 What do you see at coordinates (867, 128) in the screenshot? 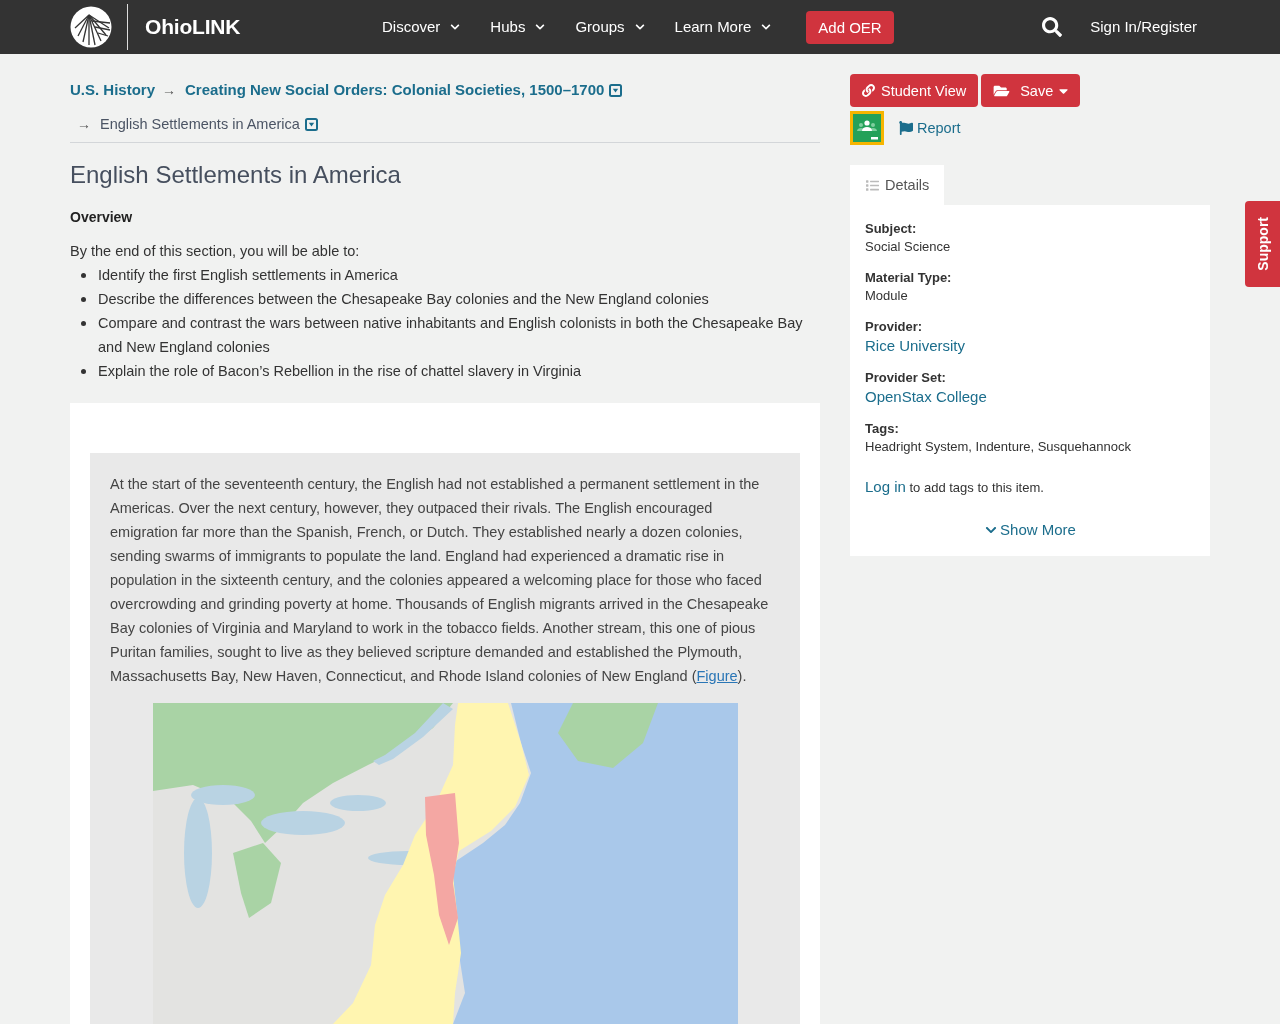
I see `classroom-icon` at bounding box center [867, 128].